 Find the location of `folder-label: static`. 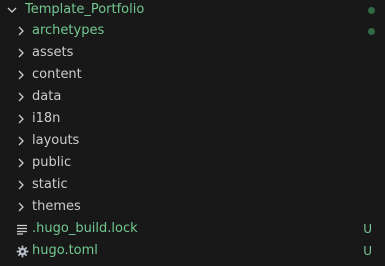

folder-label: static is located at coordinates (50, 184).